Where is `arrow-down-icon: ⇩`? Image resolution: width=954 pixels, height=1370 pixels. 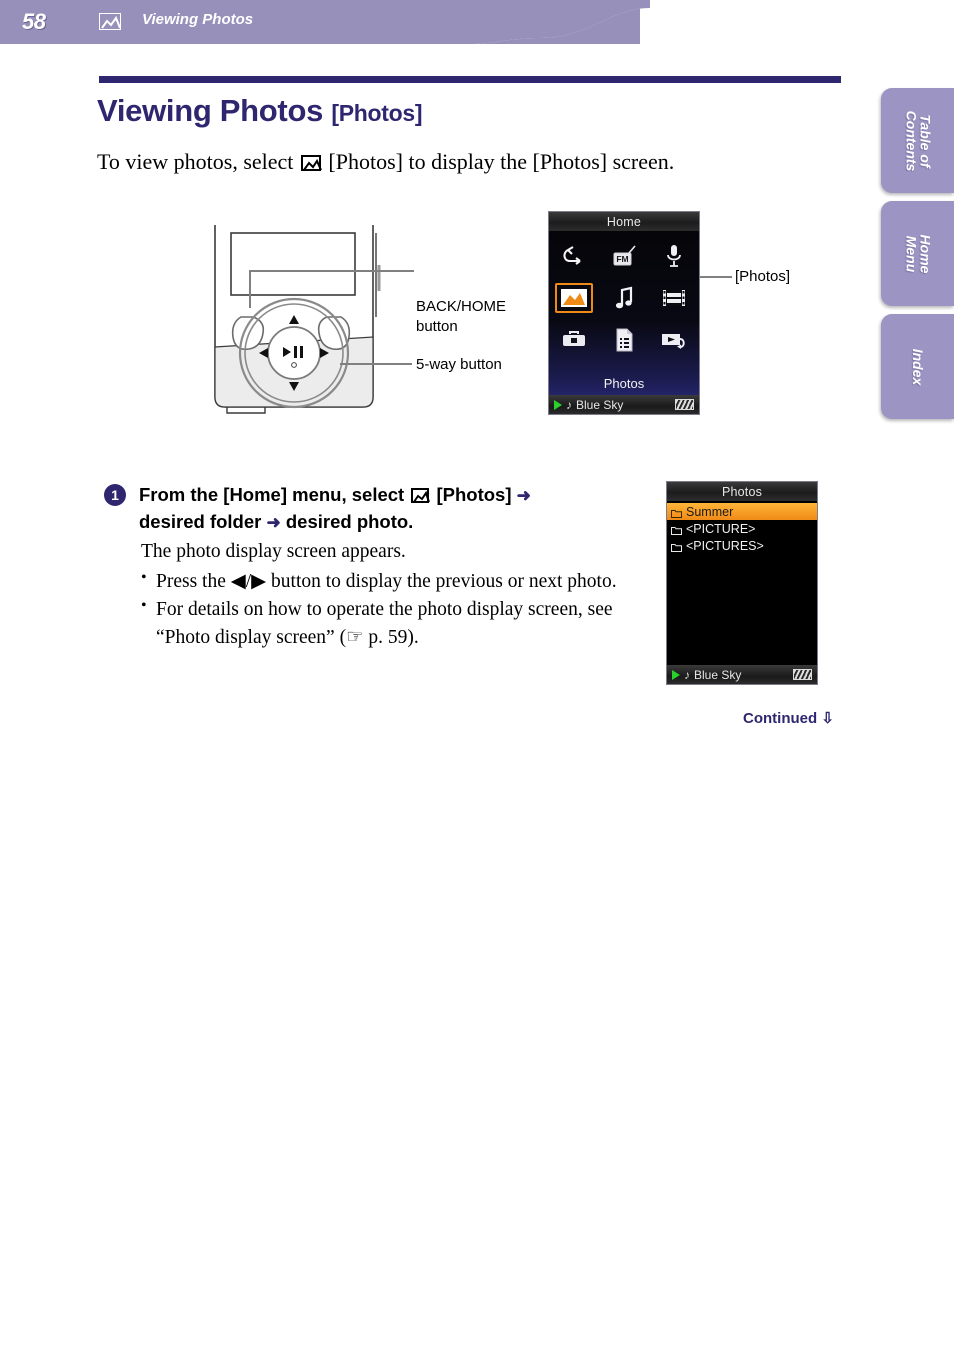
arrow-down-icon: ⇩ is located at coordinates (827, 718).